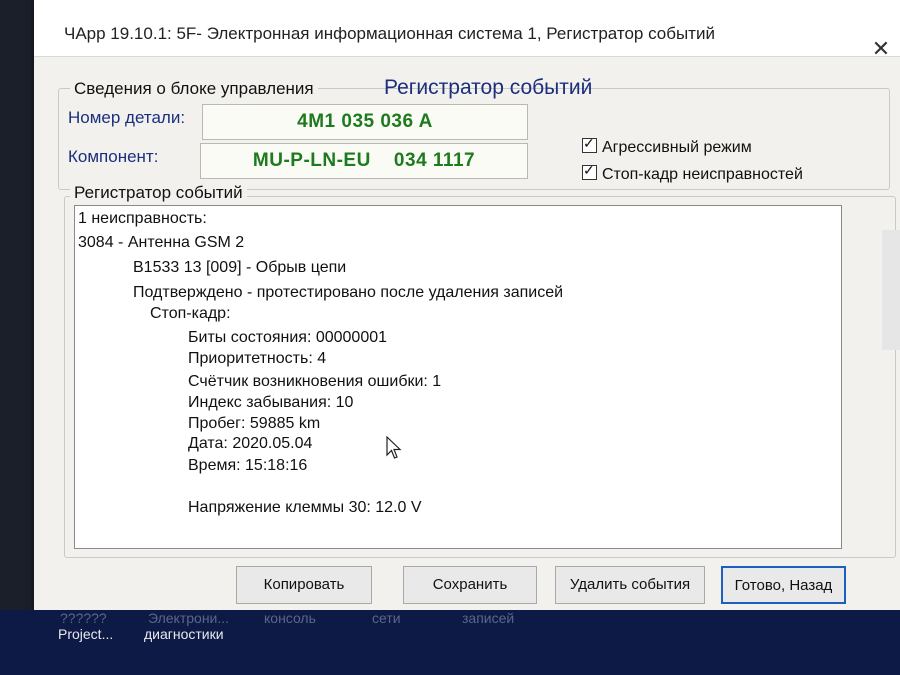 This screenshot has width=900, height=675. What do you see at coordinates (127, 117) in the screenshot?
I see `part-number-label: Номер детали:` at bounding box center [127, 117].